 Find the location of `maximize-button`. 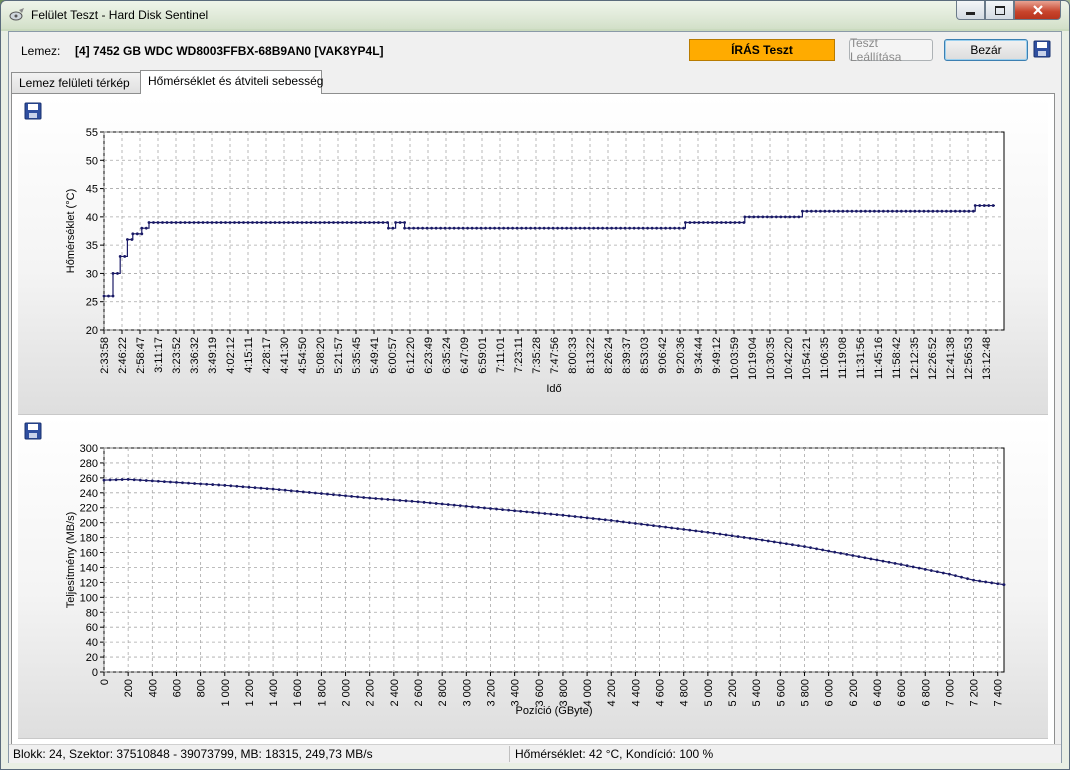

maximize-button is located at coordinates (999, 10).